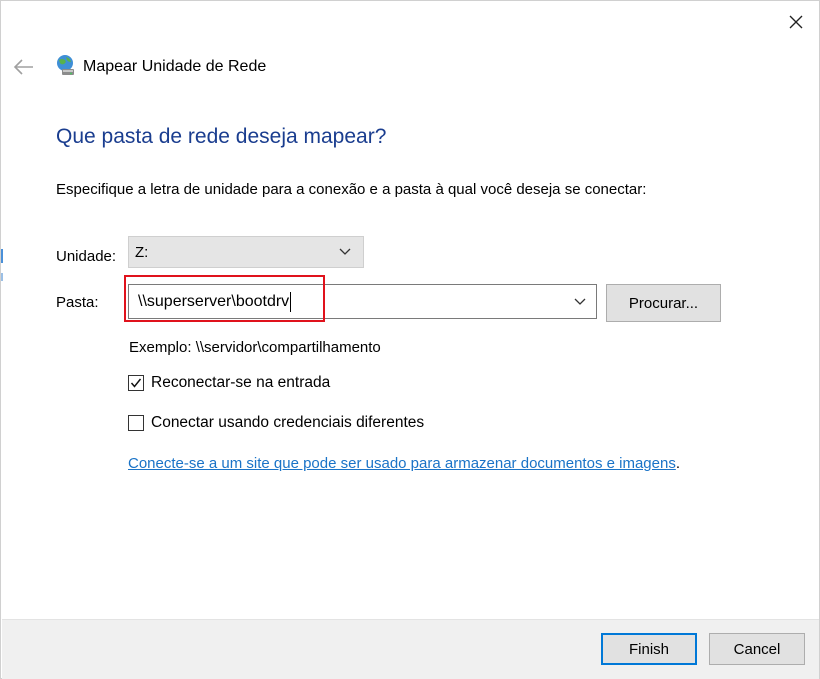 The image size is (820, 679). What do you see at coordinates (246, 252) in the screenshot?
I see `drive-letter-select: Z:` at bounding box center [246, 252].